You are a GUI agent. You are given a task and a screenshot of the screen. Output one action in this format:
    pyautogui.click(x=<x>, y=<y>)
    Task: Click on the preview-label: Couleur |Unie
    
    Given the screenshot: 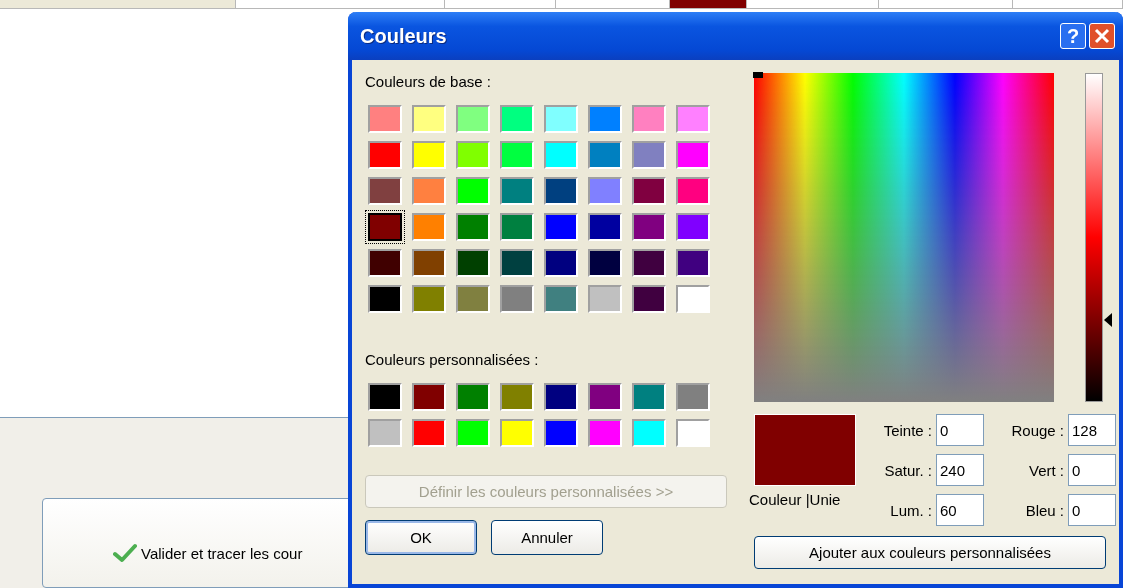 What is the action you would take?
    pyautogui.click(x=795, y=499)
    